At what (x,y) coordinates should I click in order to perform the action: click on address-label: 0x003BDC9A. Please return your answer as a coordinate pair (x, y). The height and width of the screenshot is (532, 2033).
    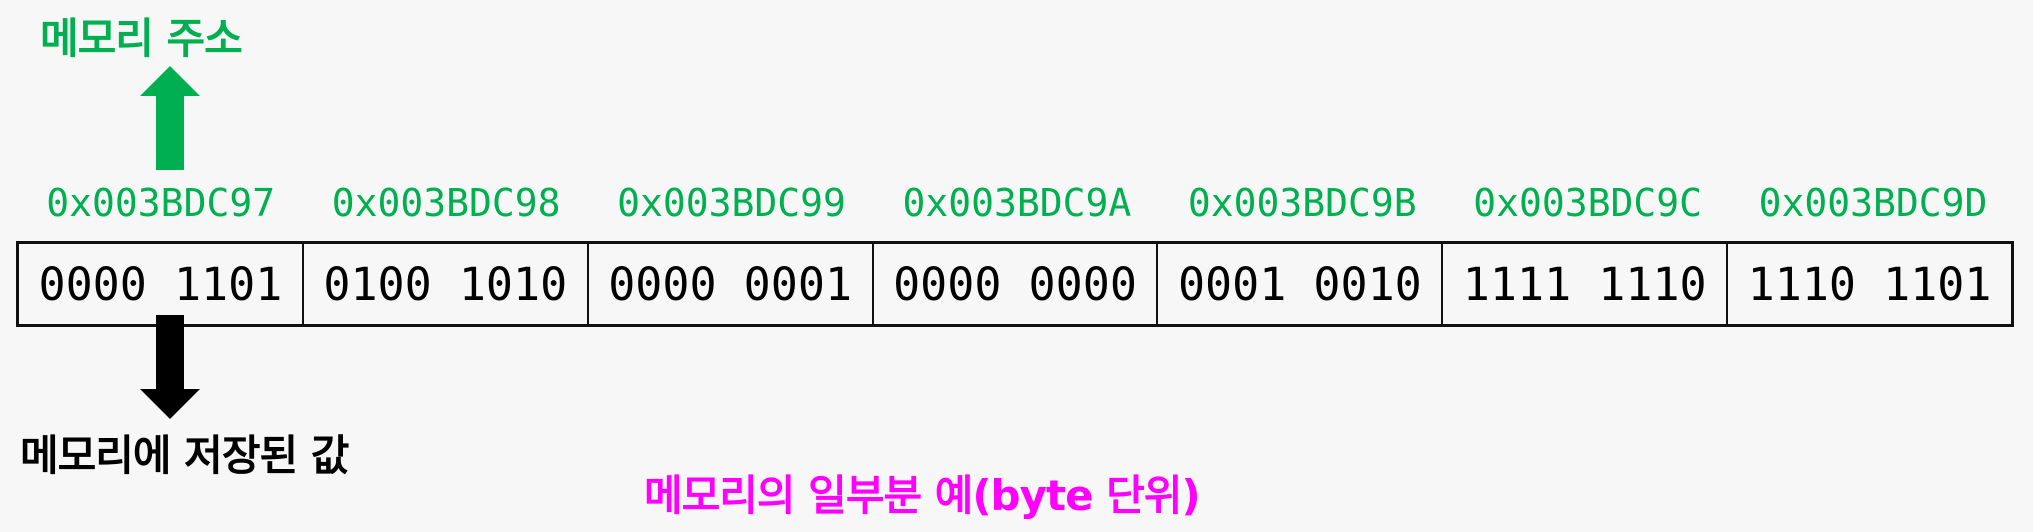
    Looking at the image, I should click on (1017, 203).